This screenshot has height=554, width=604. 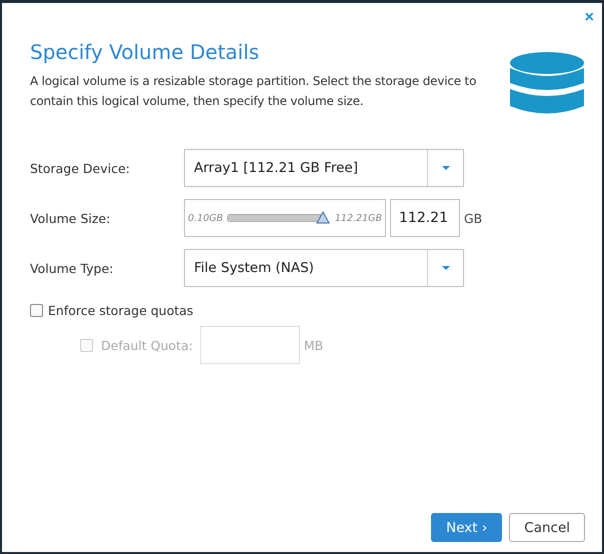 What do you see at coordinates (323, 217) in the screenshot?
I see `slider-thumb` at bounding box center [323, 217].